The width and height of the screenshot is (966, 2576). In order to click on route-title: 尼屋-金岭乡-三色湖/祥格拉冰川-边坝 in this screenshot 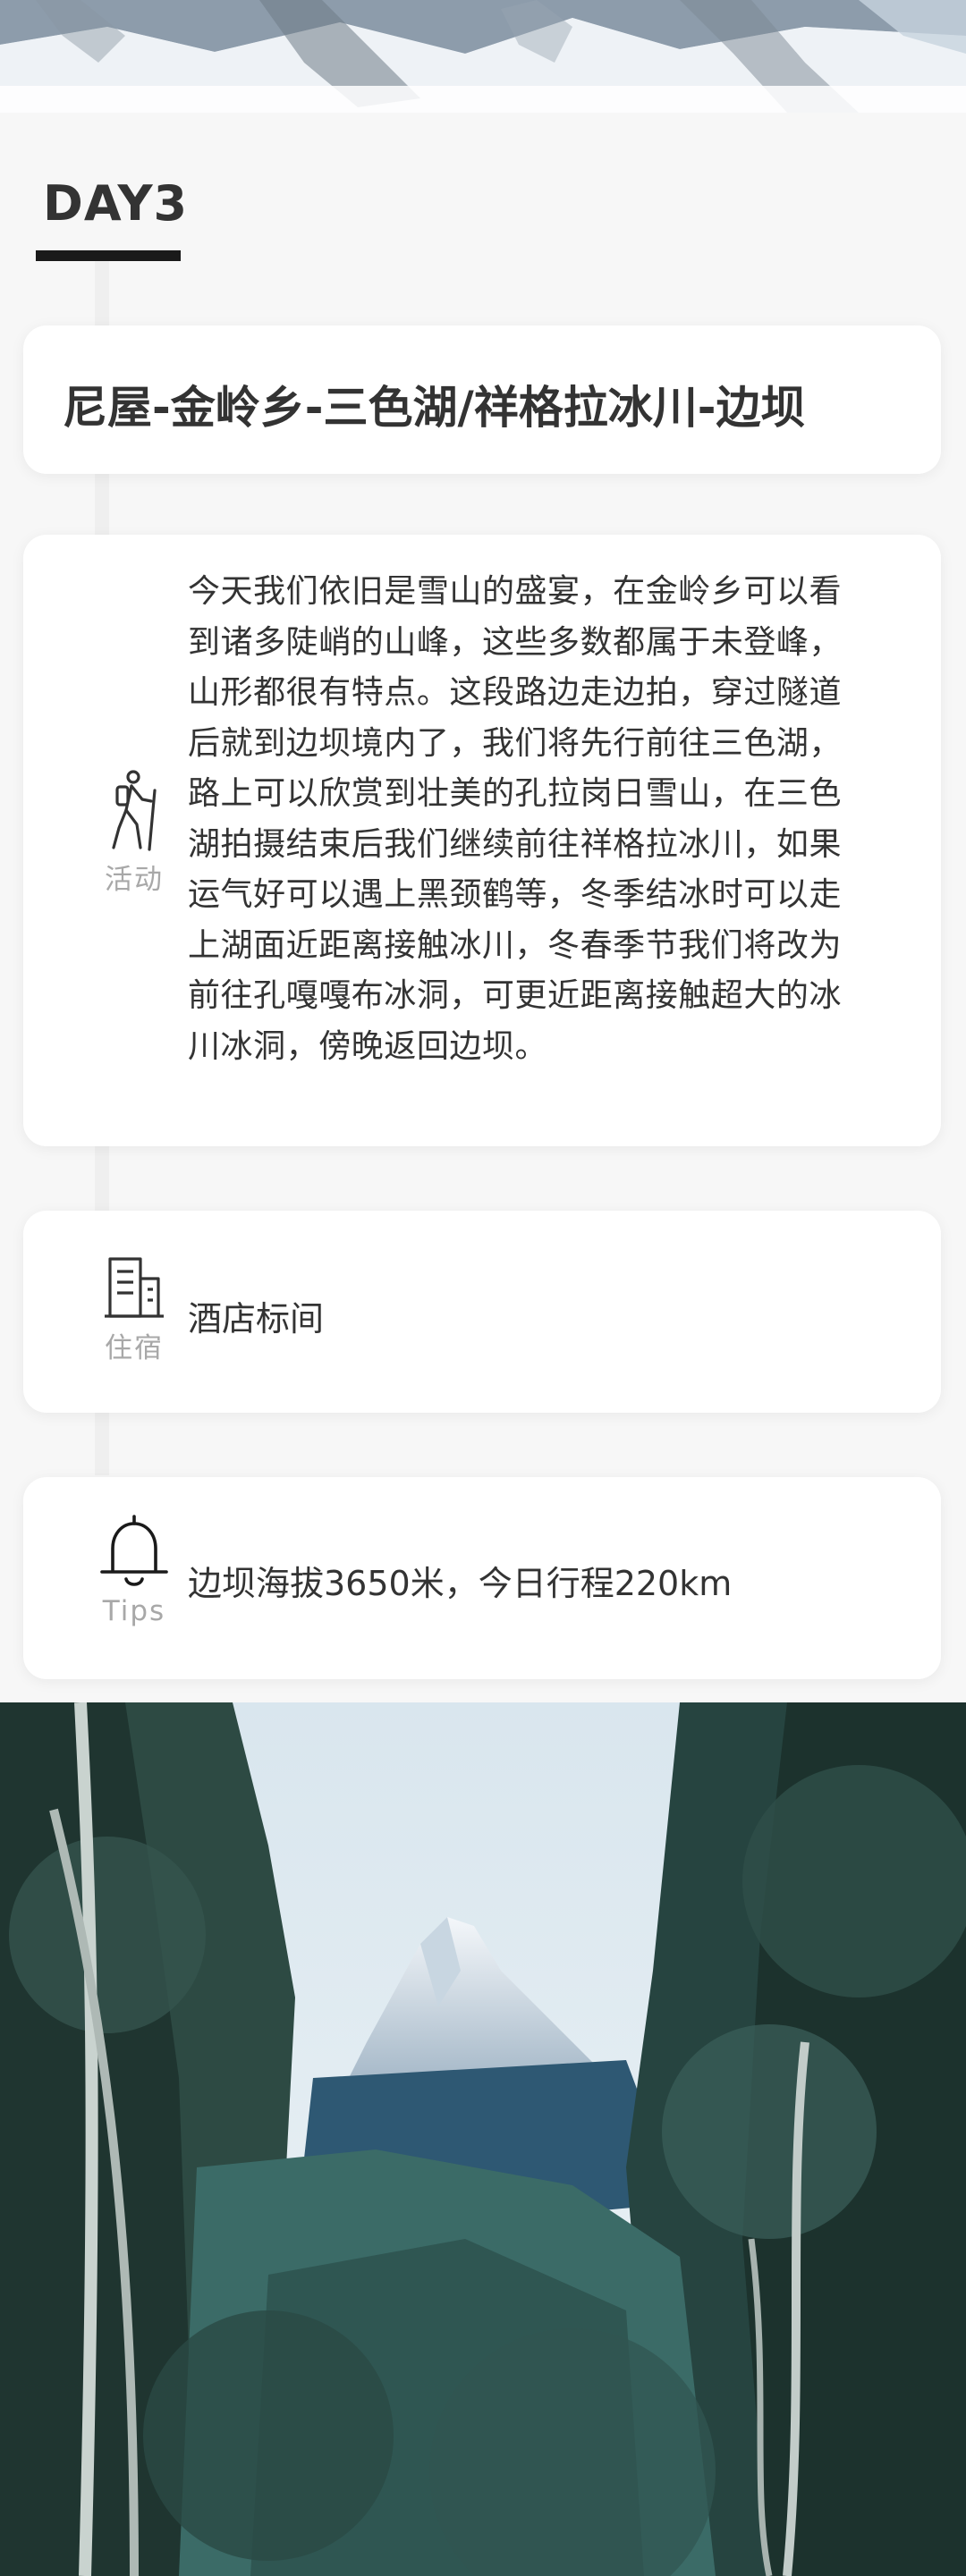, I will do `click(434, 408)`.